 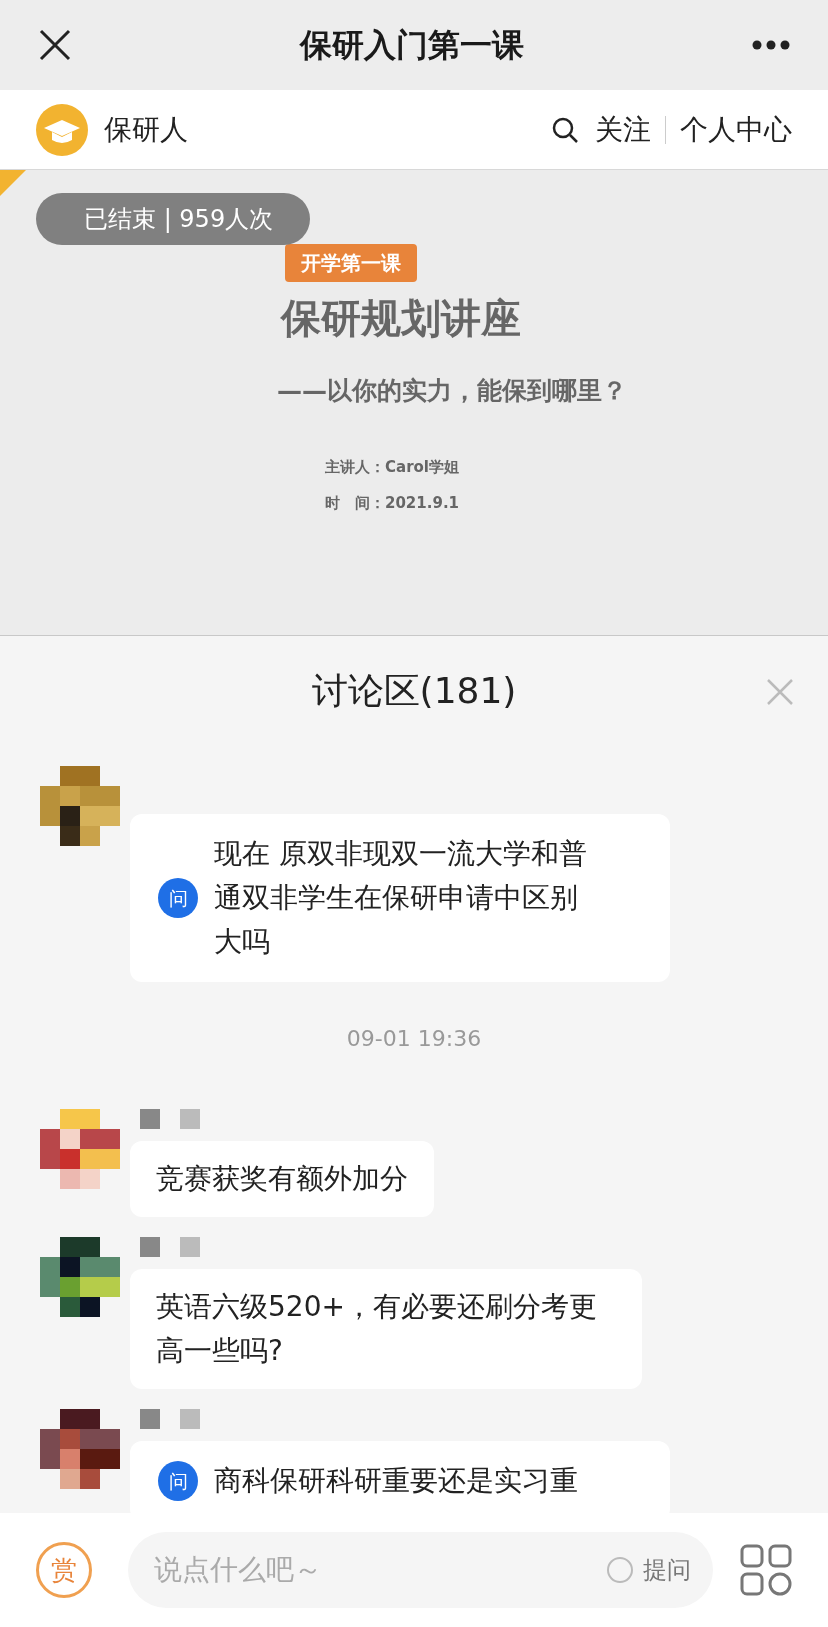 What do you see at coordinates (62, 129) in the screenshot?
I see `logo-icon` at bounding box center [62, 129].